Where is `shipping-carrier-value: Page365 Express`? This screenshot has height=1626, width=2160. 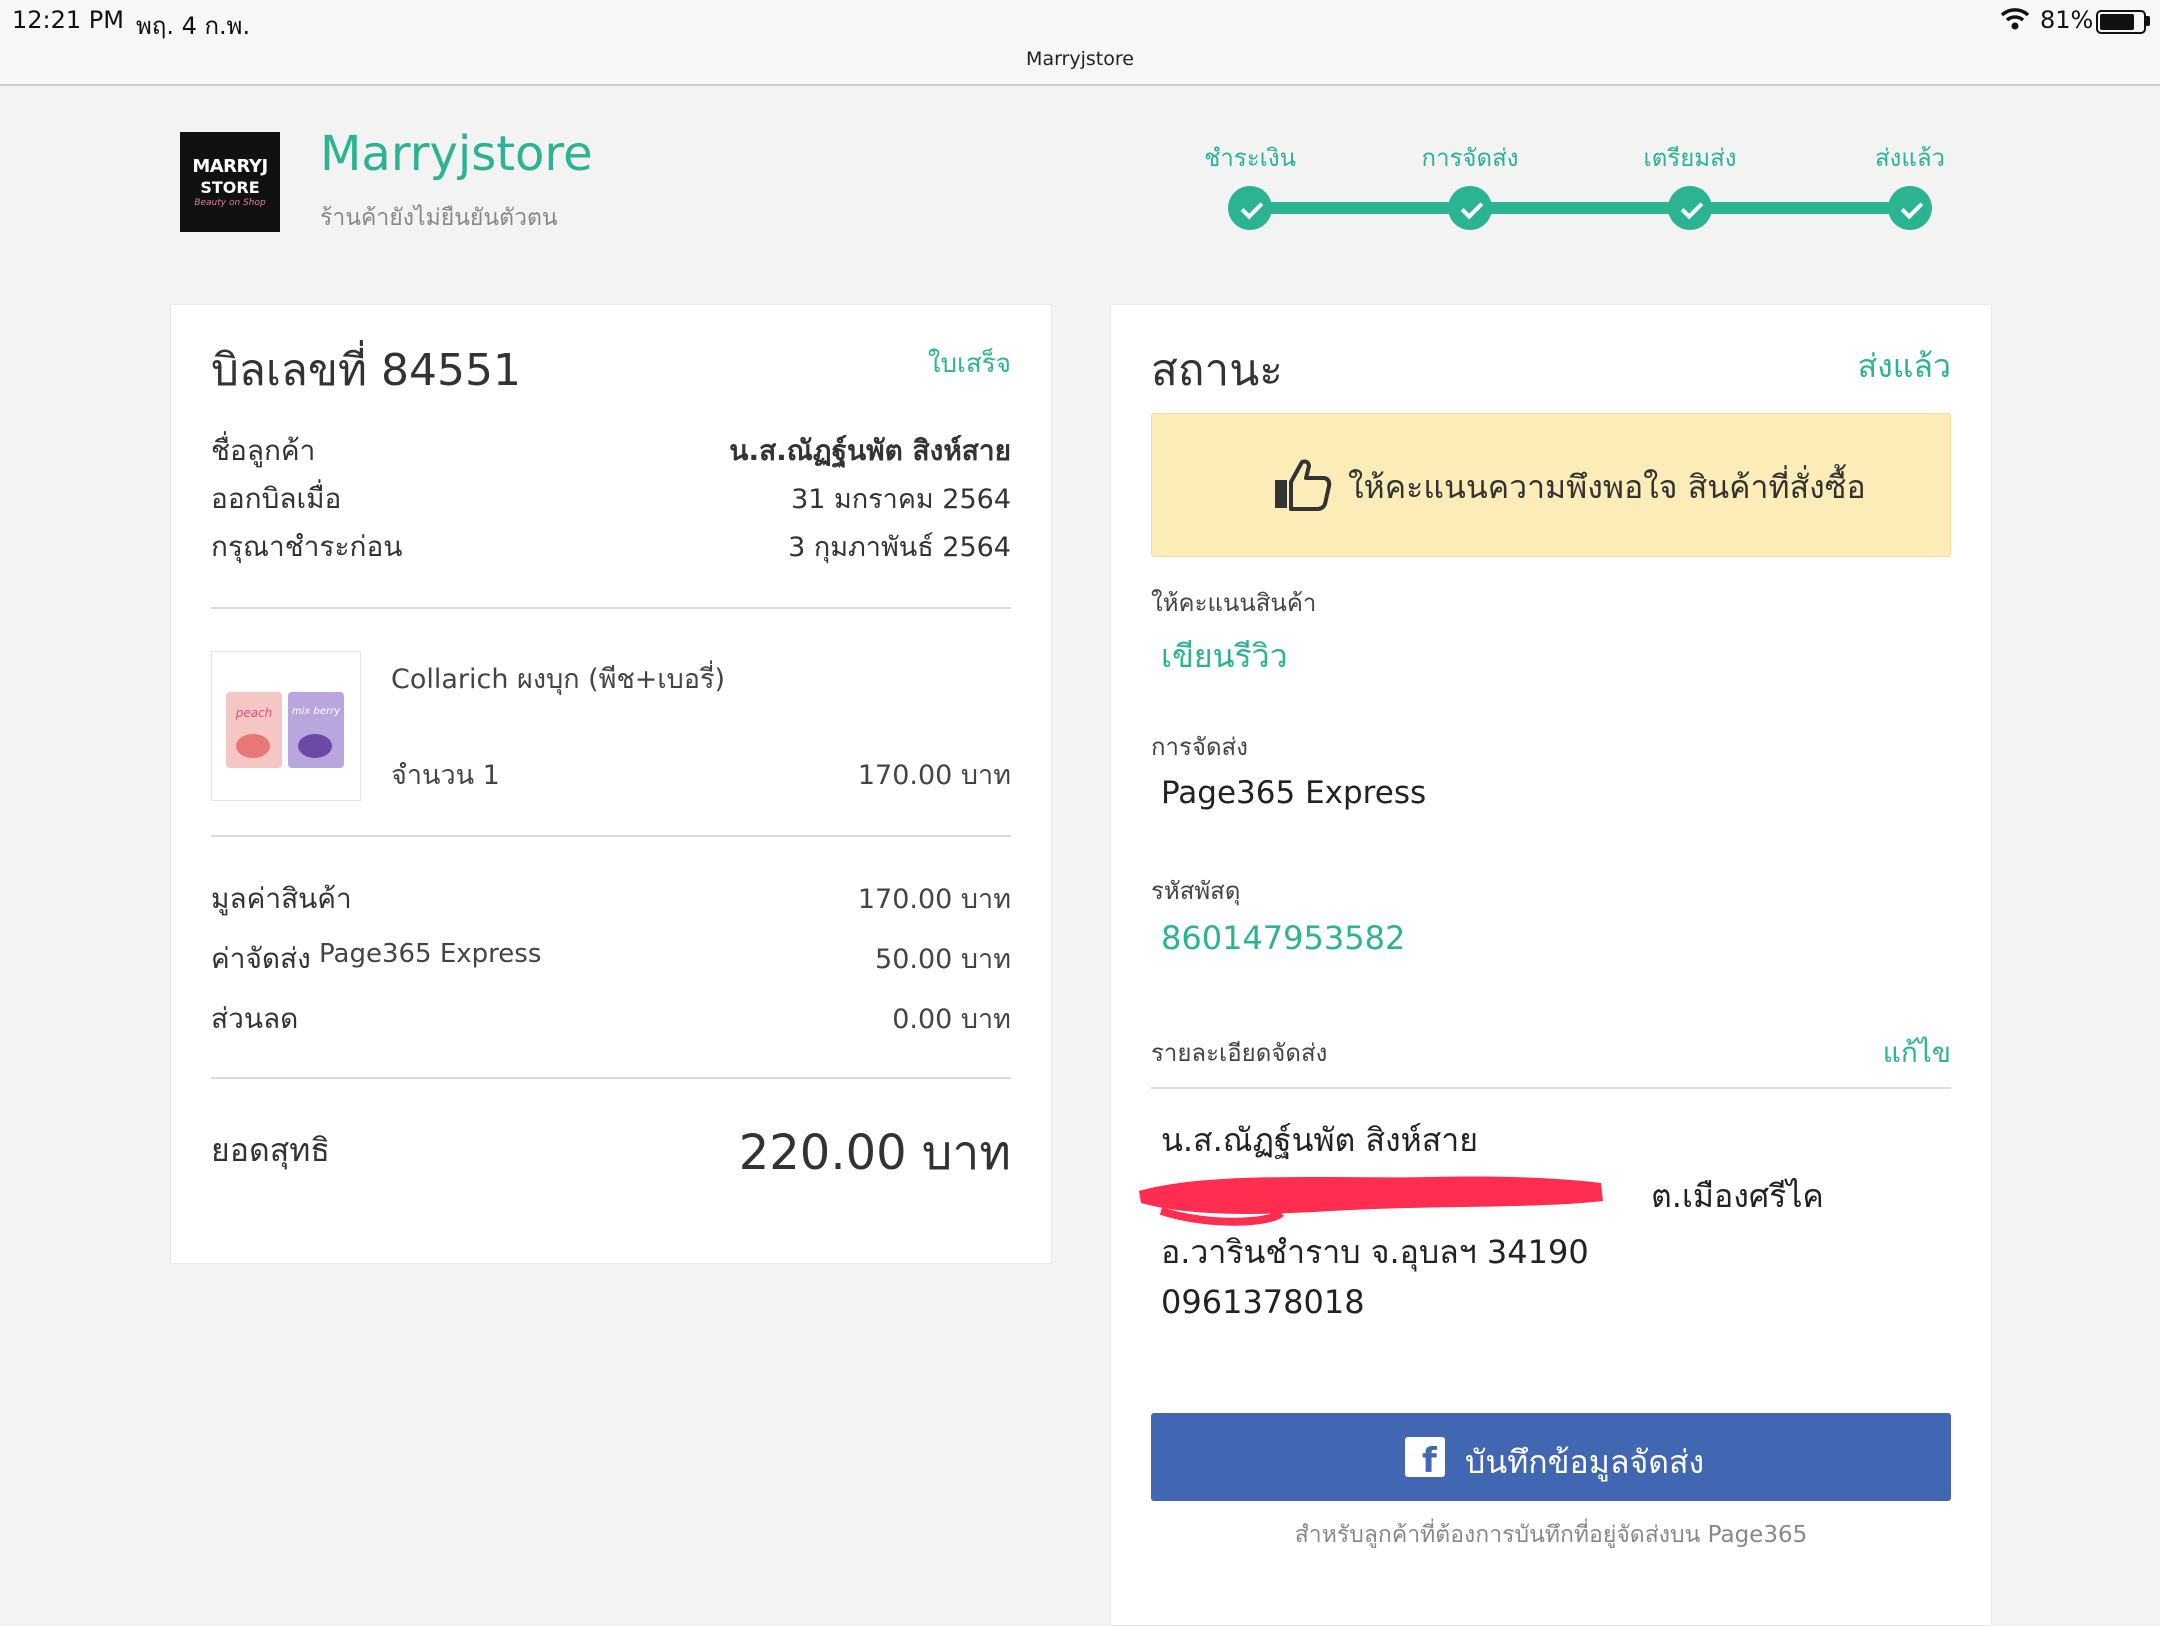
shipping-carrier-value: Page365 Express is located at coordinates (1294, 793).